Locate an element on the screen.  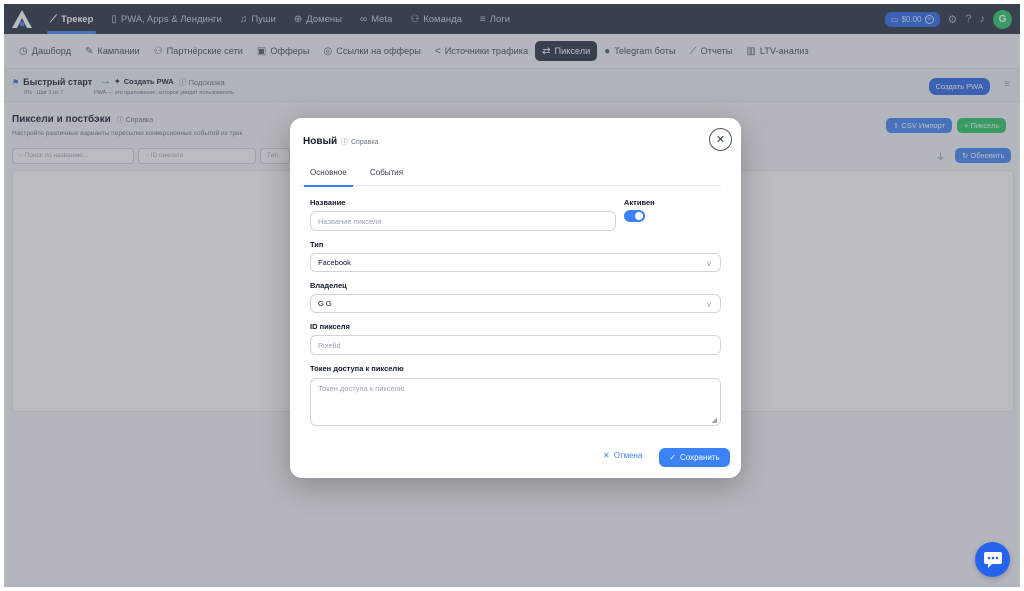
name-label: Название is located at coordinates (328, 202).